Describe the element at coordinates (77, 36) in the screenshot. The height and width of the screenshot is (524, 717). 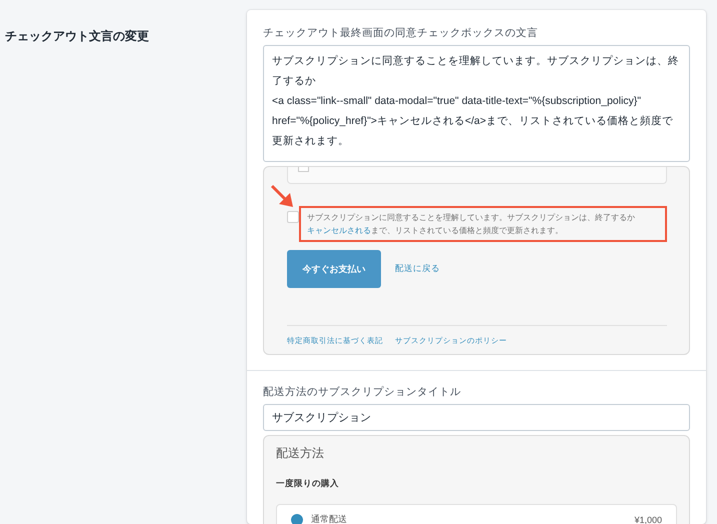
I see `section-title: チェックアウト文言の変更` at that location.